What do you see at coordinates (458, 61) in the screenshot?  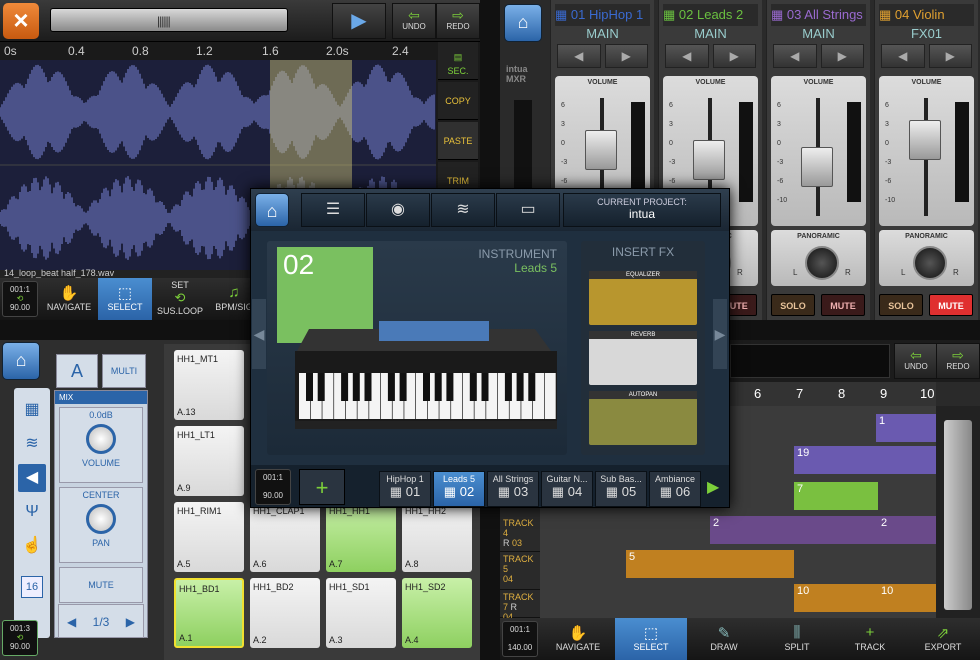 I see `seconds-toggle: ▤ SEC.` at bounding box center [458, 61].